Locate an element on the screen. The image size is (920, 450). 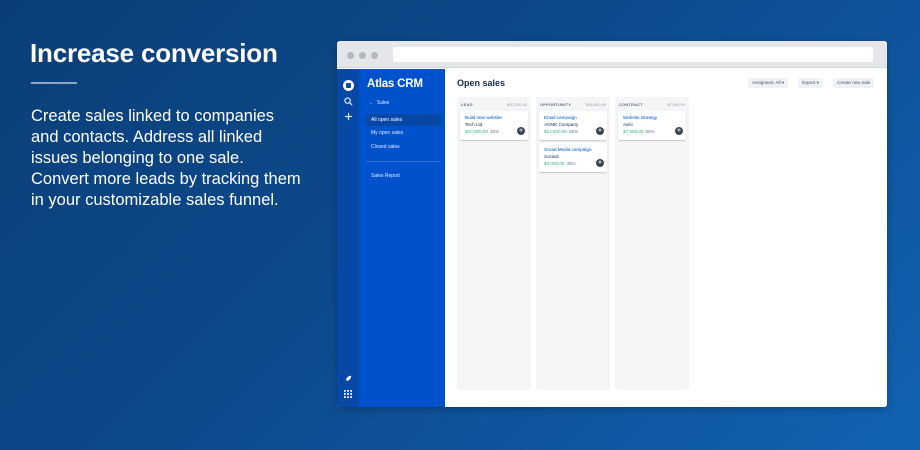
card-amount: $12,500.00 is located at coordinates (555, 131).